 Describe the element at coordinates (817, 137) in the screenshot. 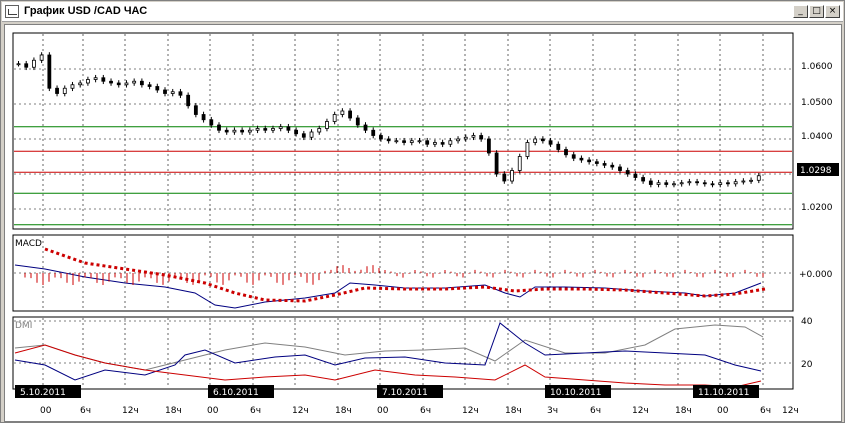

I see `price-tick-3: 1.0400` at that location.